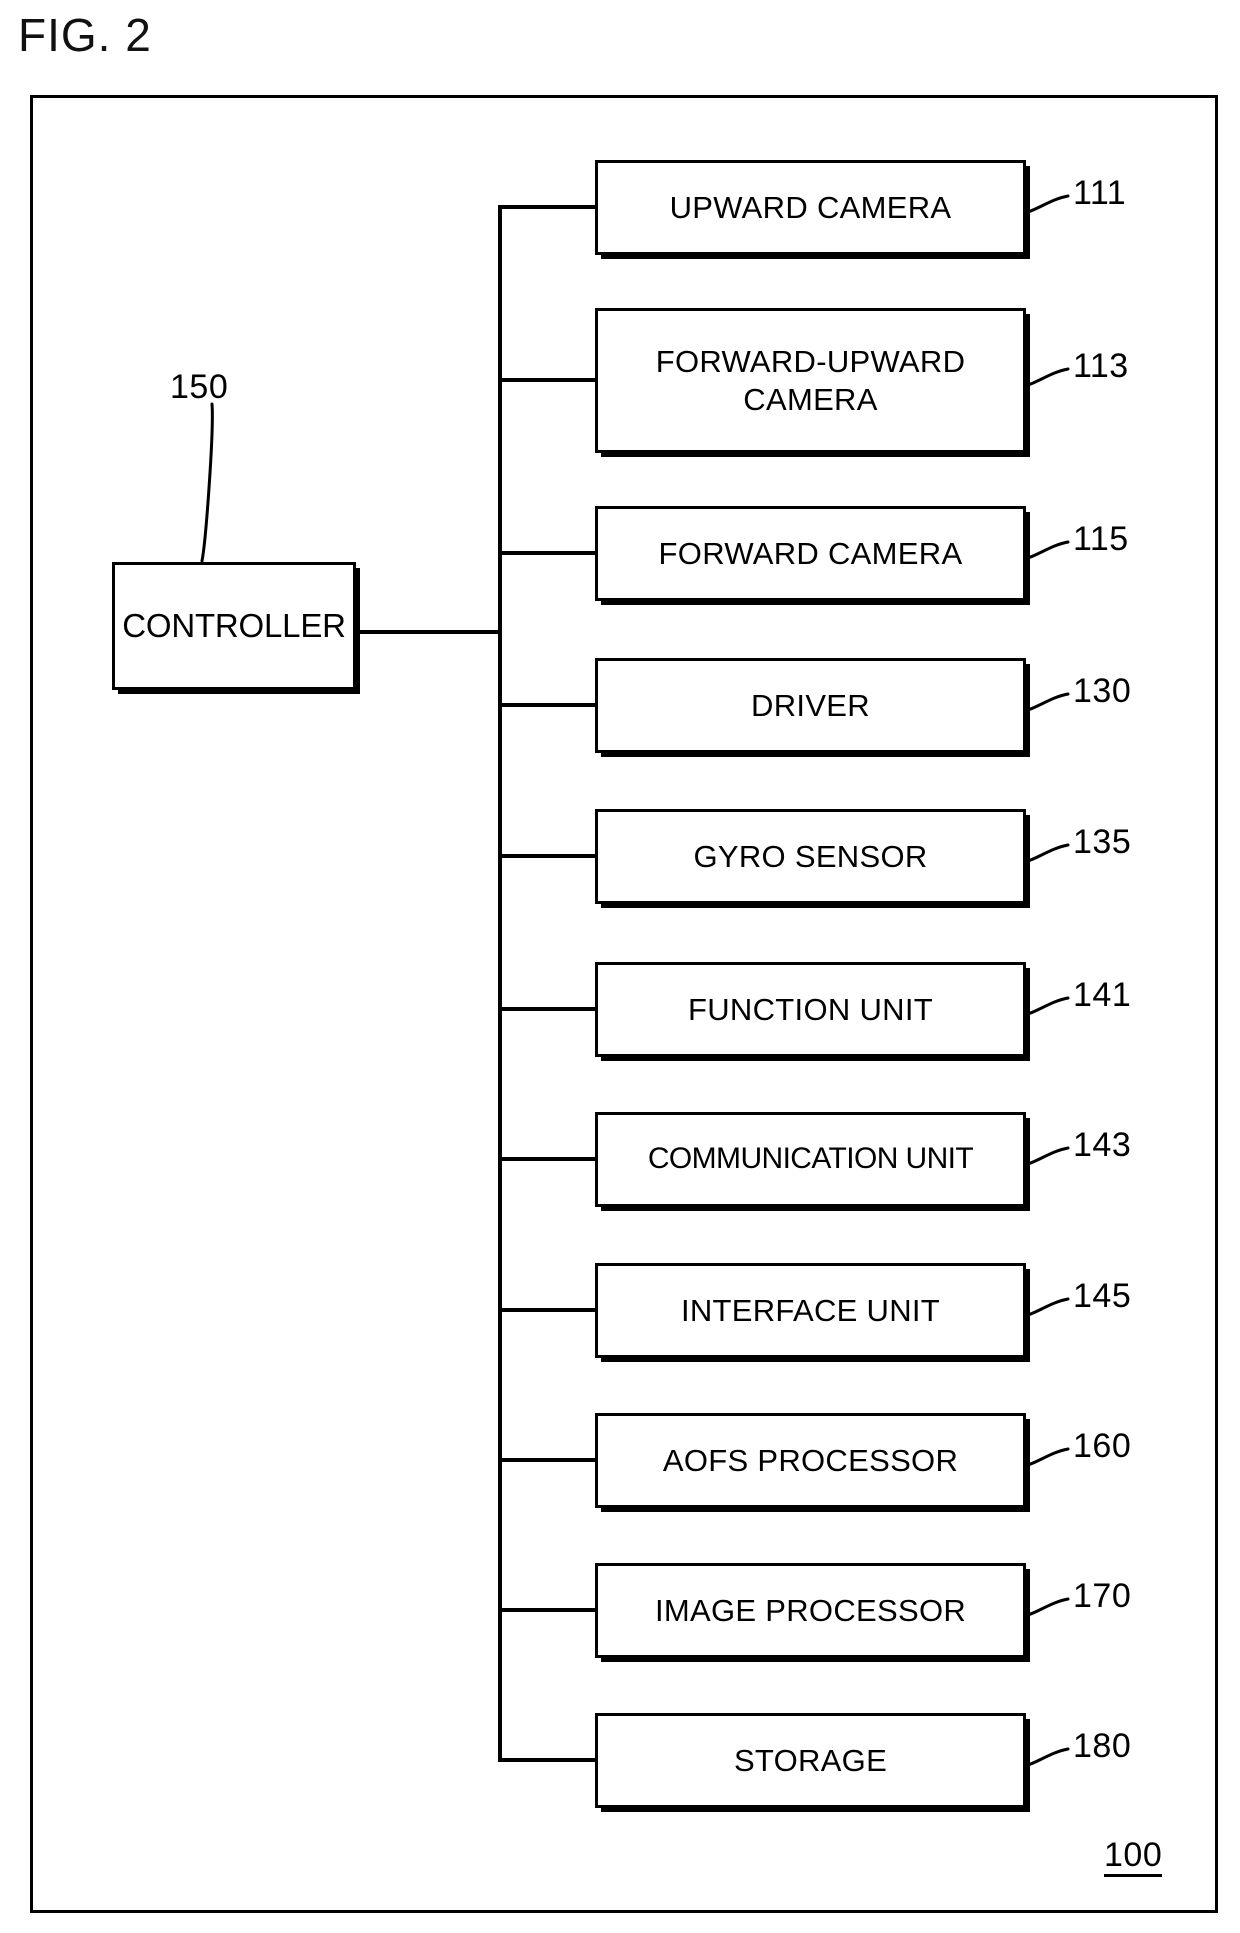  I want to click on block-interface-unit-label: INTERFACE UNIT, so click(810, 1310).